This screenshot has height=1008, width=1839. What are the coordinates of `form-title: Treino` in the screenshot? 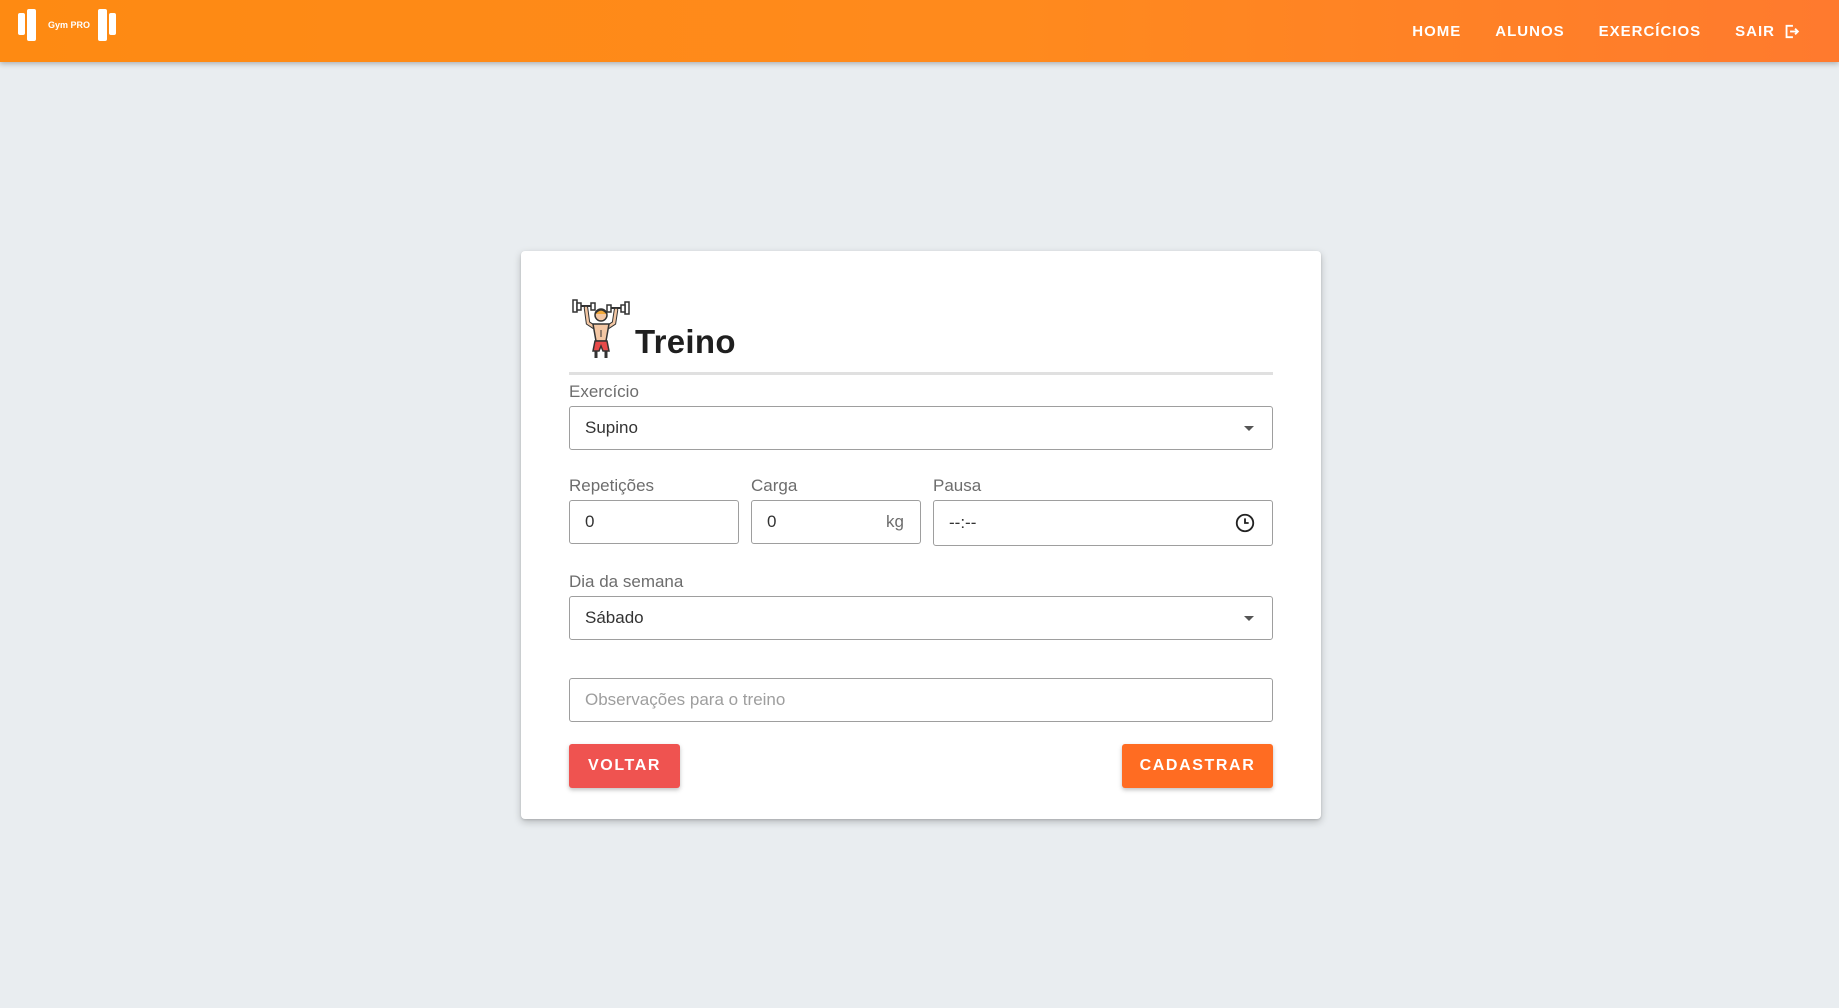 It's located at (685, 341).